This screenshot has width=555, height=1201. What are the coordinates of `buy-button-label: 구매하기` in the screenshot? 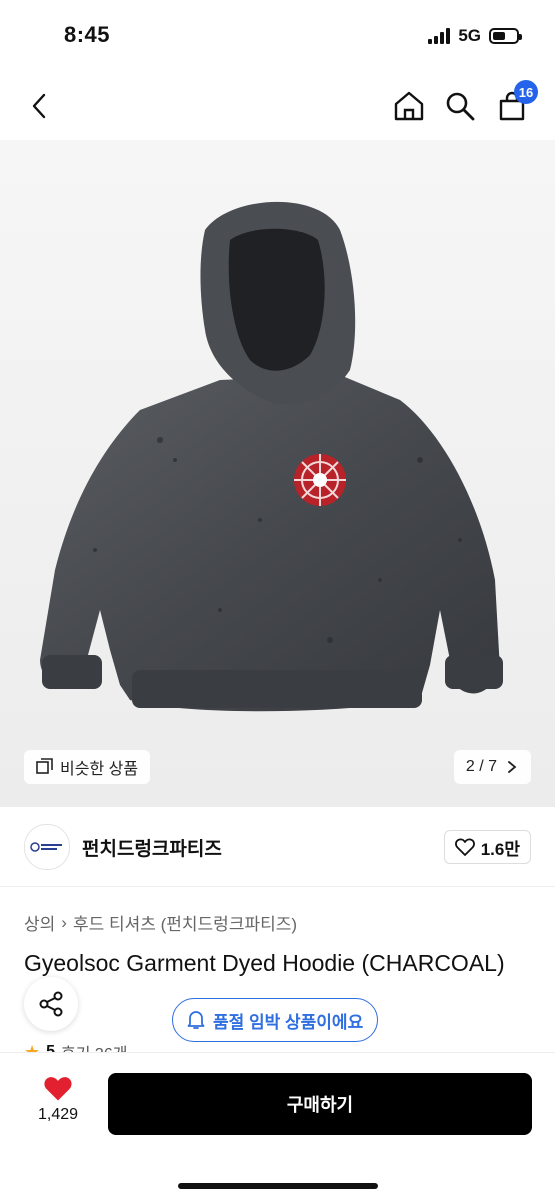 It's located at (320, 1105).